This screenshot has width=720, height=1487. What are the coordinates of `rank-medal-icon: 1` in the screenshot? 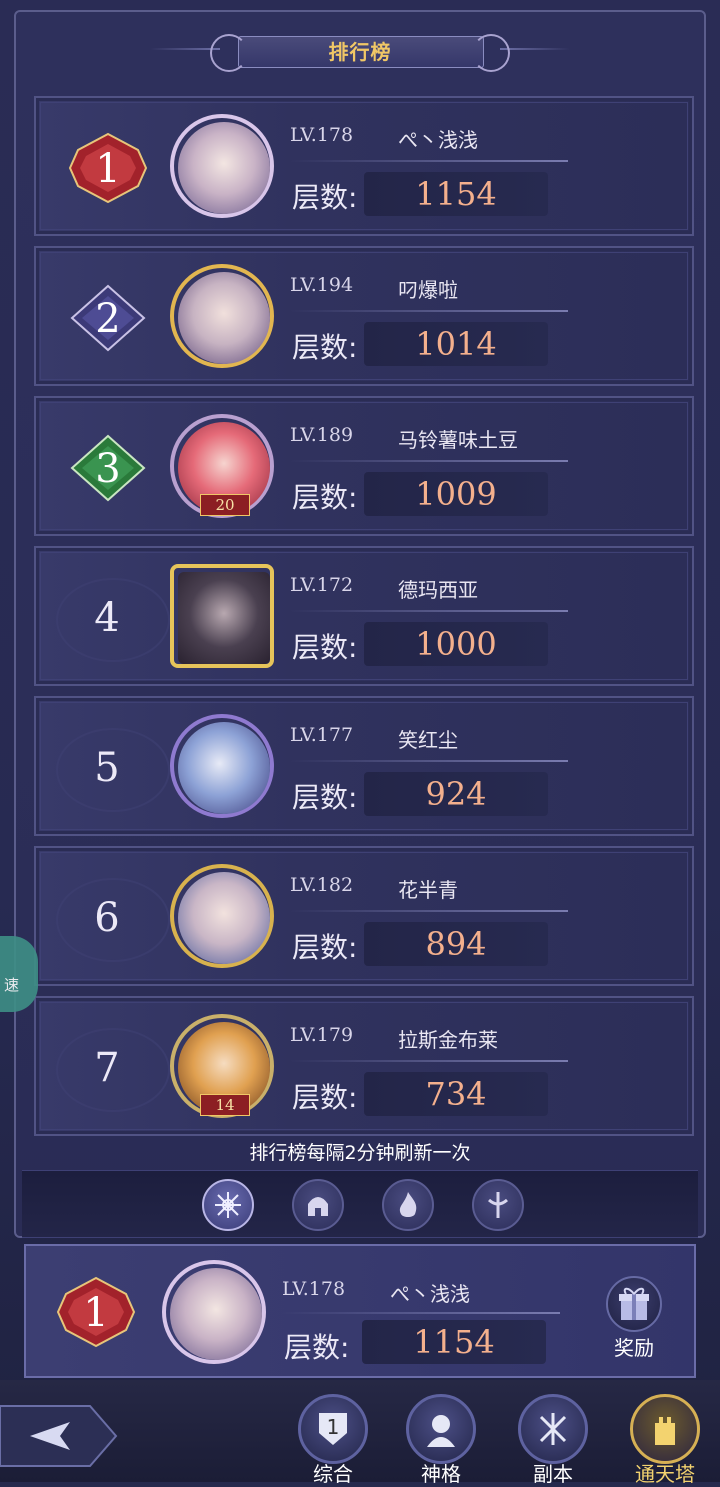 It's located at (96, 1312).